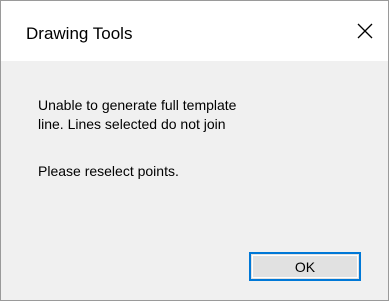 This screenshot has width=389, height=301. Describe the element at coordinates (132, 124) in the screenshot. I see `message-line-2: line. Lines selected do not join` at that location.